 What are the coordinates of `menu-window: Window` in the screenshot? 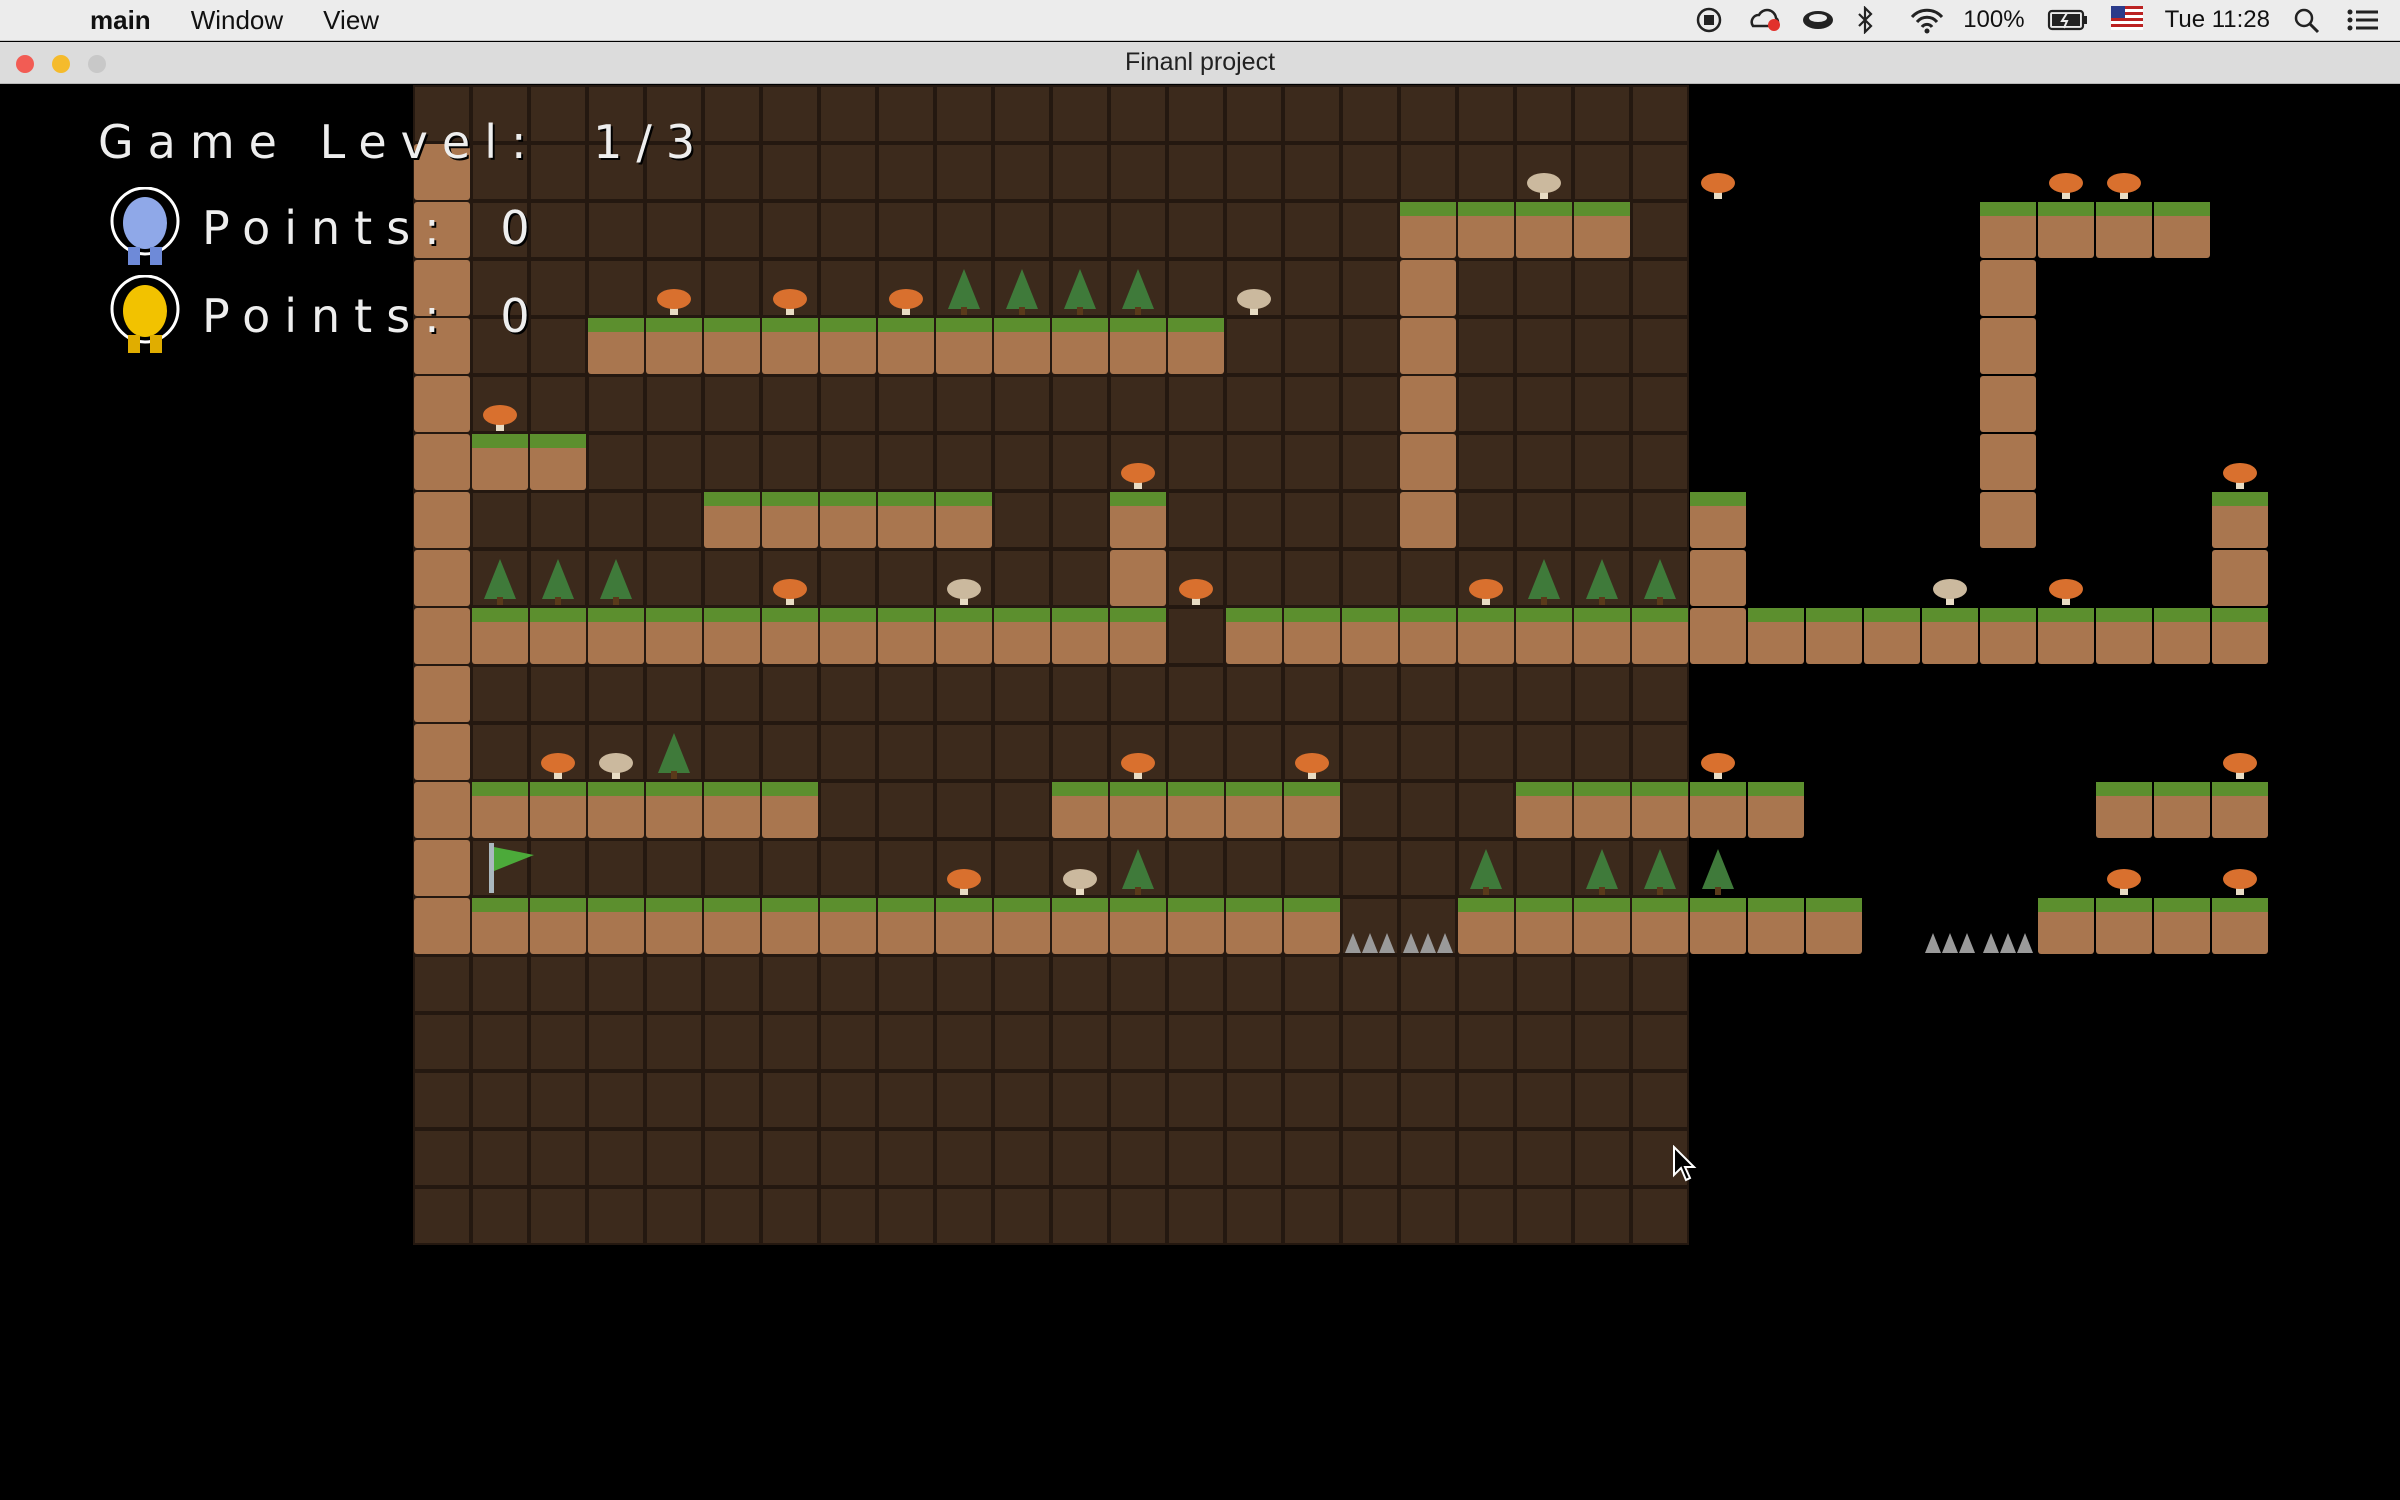 It's located at (237, 20).